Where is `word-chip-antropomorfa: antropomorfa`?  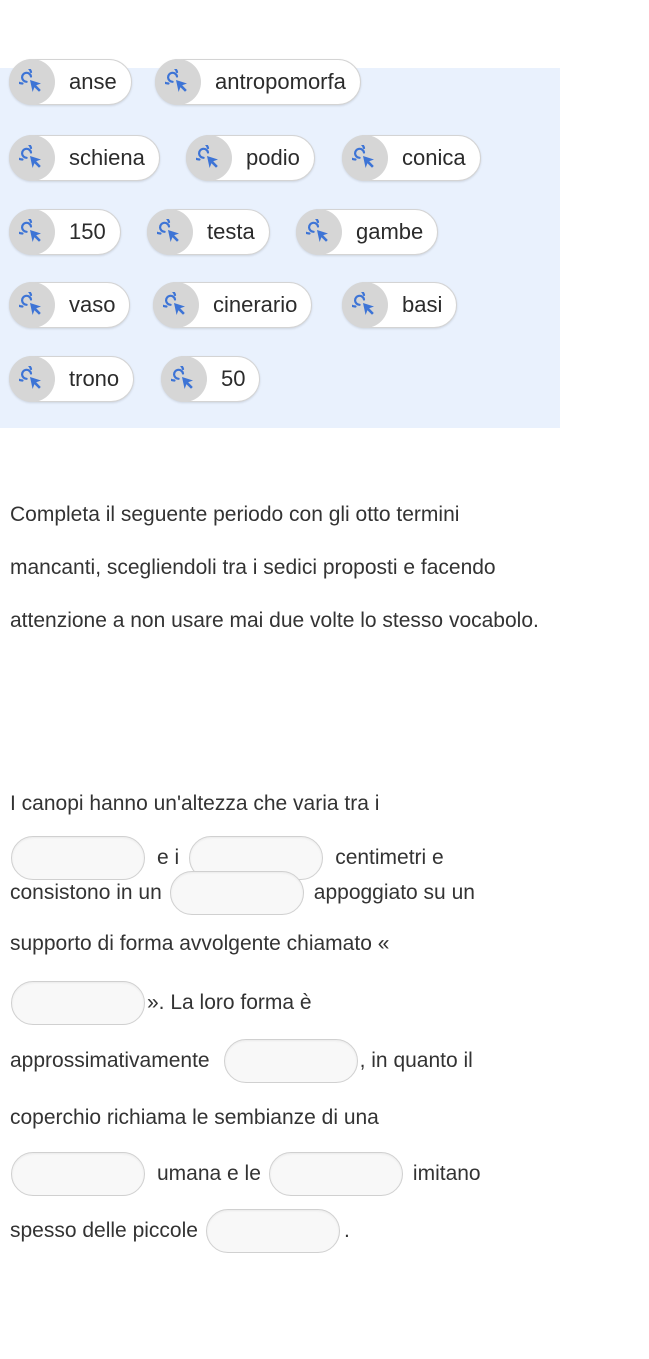 word-chip-antropomorfa: antropomorfa is located at coordinates (258, 82).